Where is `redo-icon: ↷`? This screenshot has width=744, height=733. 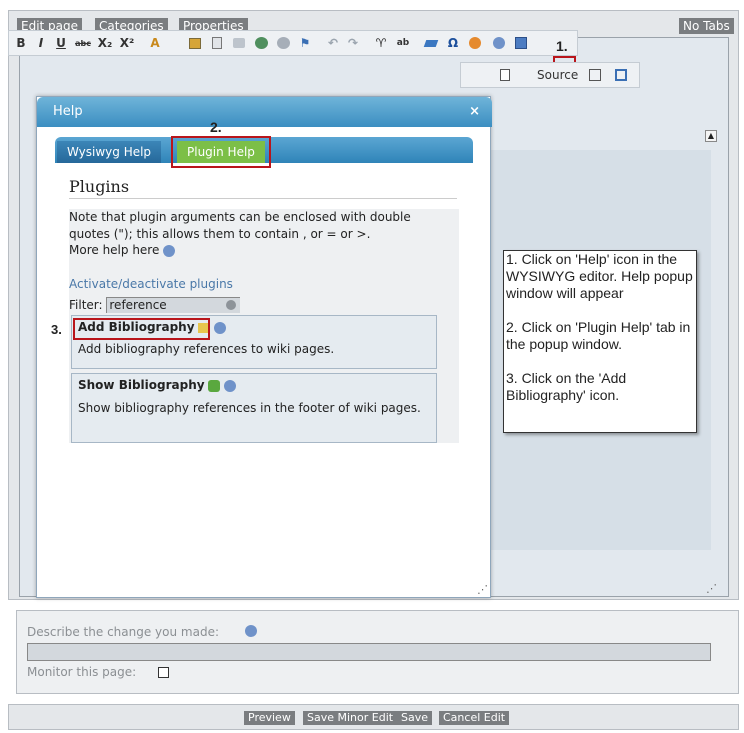 redo-icon: ↷ is located at coordinates (353, 43).